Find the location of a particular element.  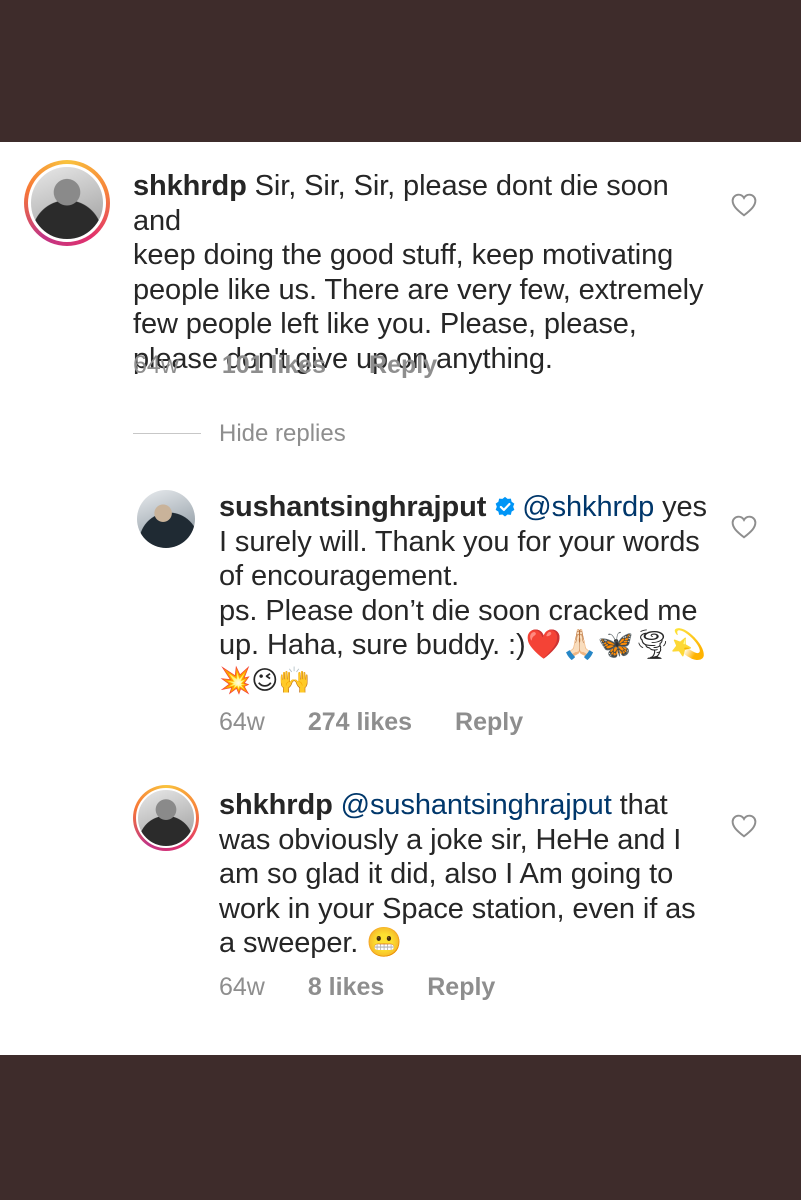

comment-mention: @shkhrdp is located at coordinates (588, 507).